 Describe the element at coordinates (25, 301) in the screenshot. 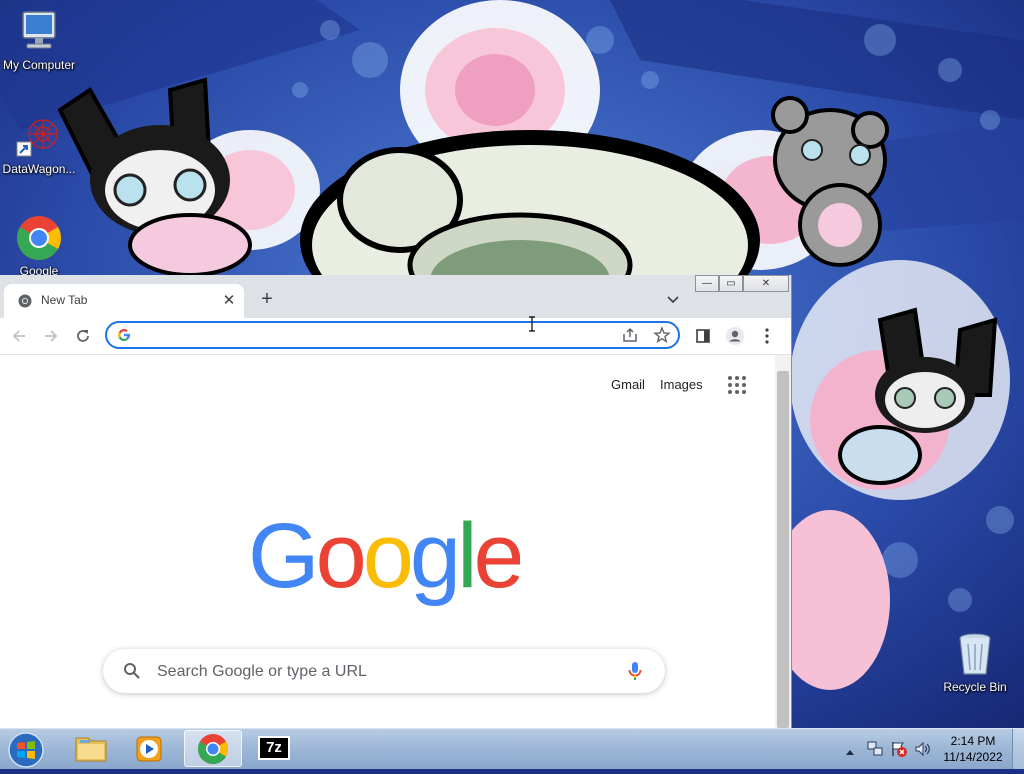

I see `chrome-favicon-icon` at that location.